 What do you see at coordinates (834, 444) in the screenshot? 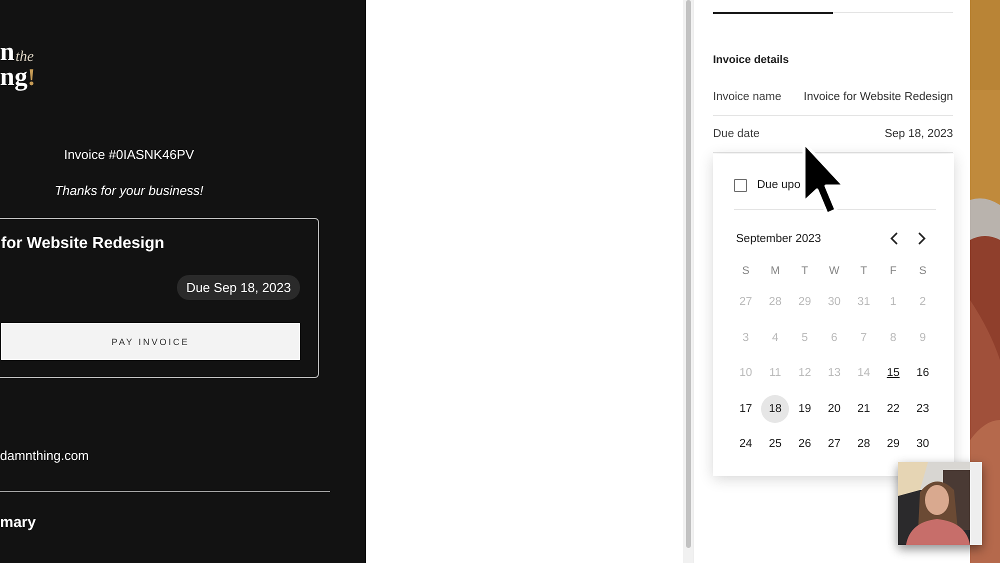
I see `calendar-day: 27` at bounding box center [834, 444].